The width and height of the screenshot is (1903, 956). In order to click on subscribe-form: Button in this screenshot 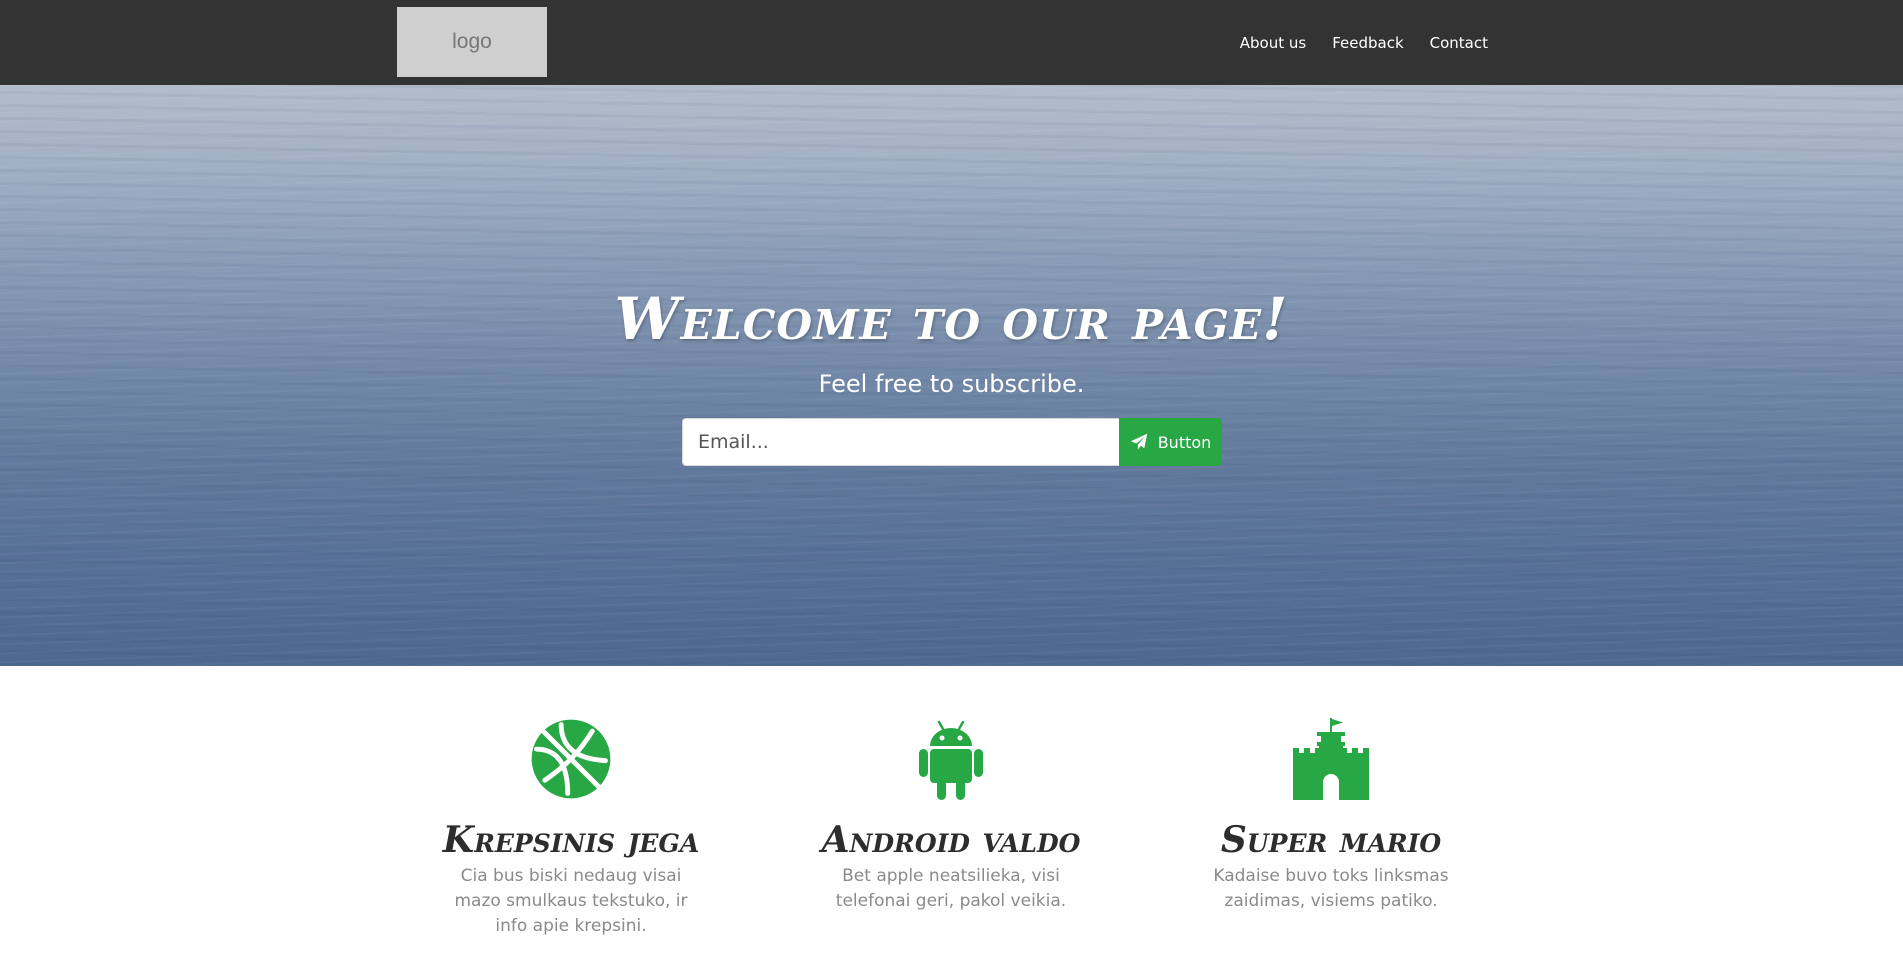, I will do `click(952, 442)`.